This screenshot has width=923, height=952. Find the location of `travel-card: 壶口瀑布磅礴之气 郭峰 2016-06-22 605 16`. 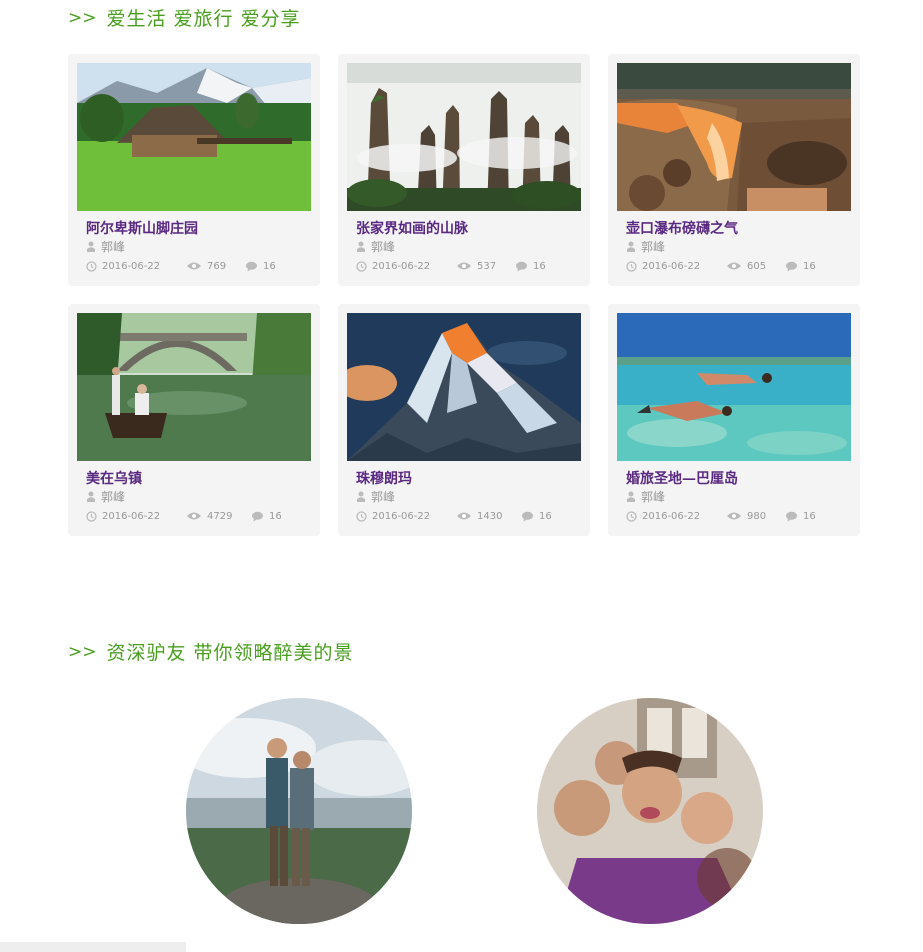

travel-card: 壶口瀑布磅礴之气 郭峰 2016-06-22 605 16 is located at coordinates (734, 170).